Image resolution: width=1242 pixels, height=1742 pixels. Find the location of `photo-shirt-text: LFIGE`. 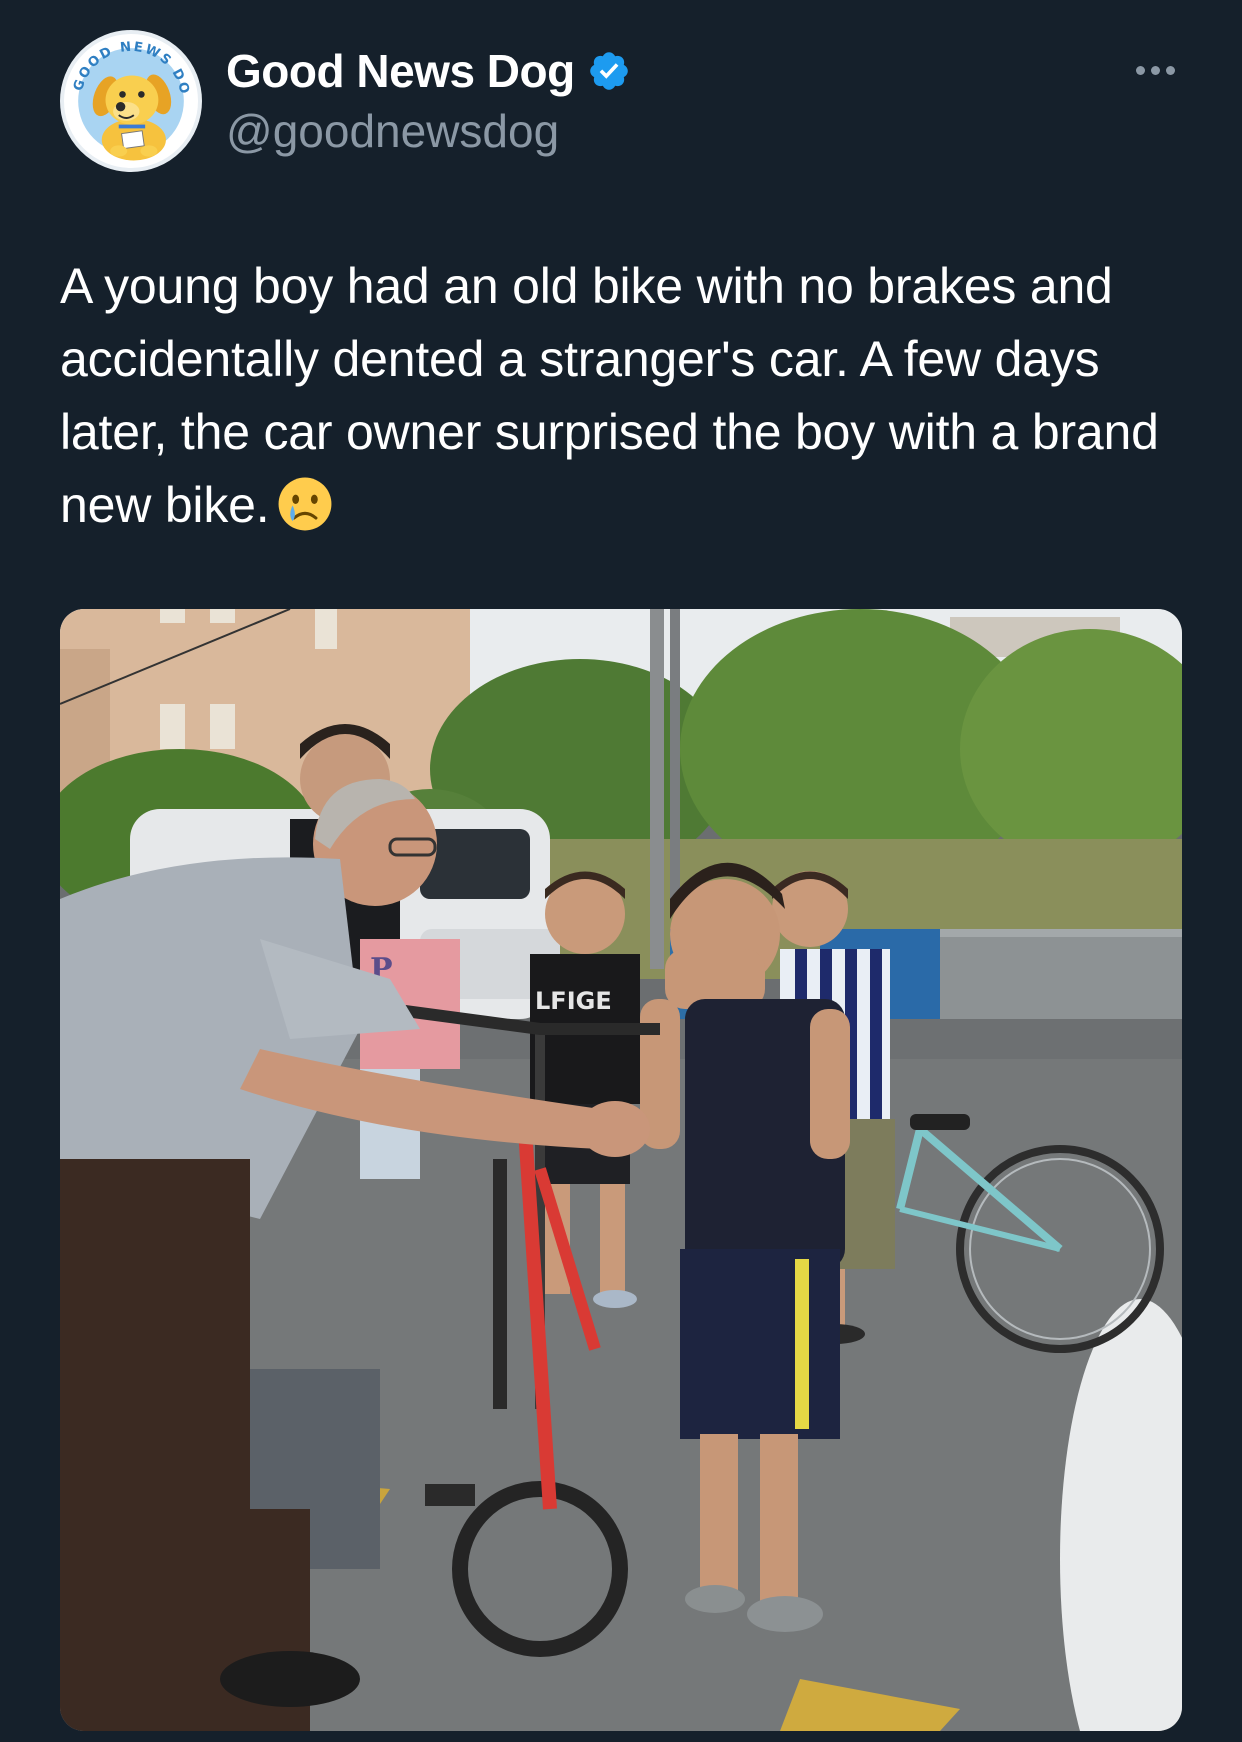

photo-shirt-text: LFIGE is located at coordinates (573, 1001).